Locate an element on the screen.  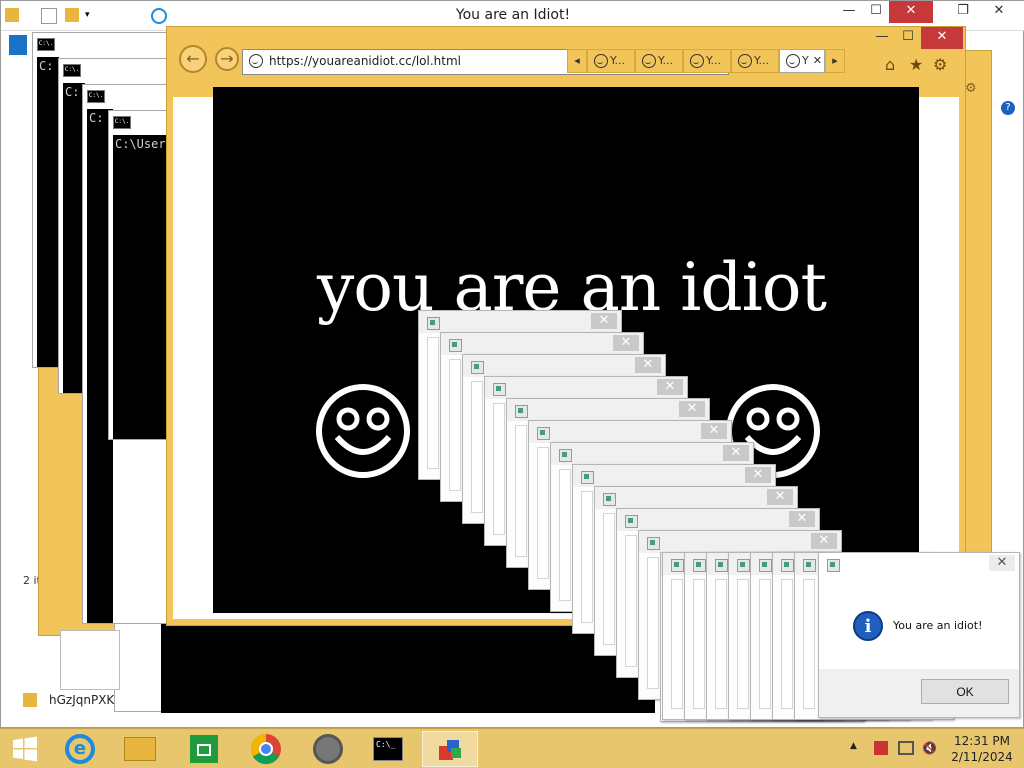
explorer-close-button: ✕ is located at coordinates (911, 12).